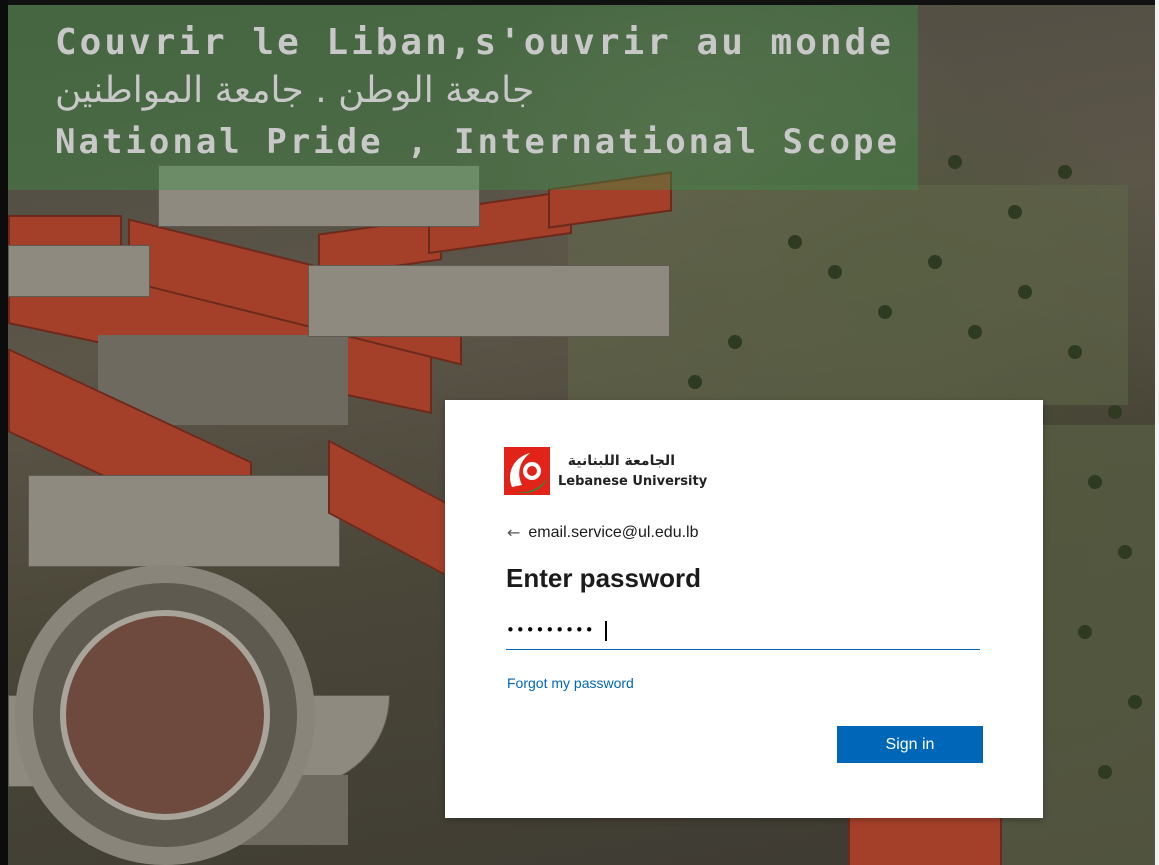 The image size is (1159, 865). I want to click on slogan-english: National Pride , International Scope, so click(477, 142).